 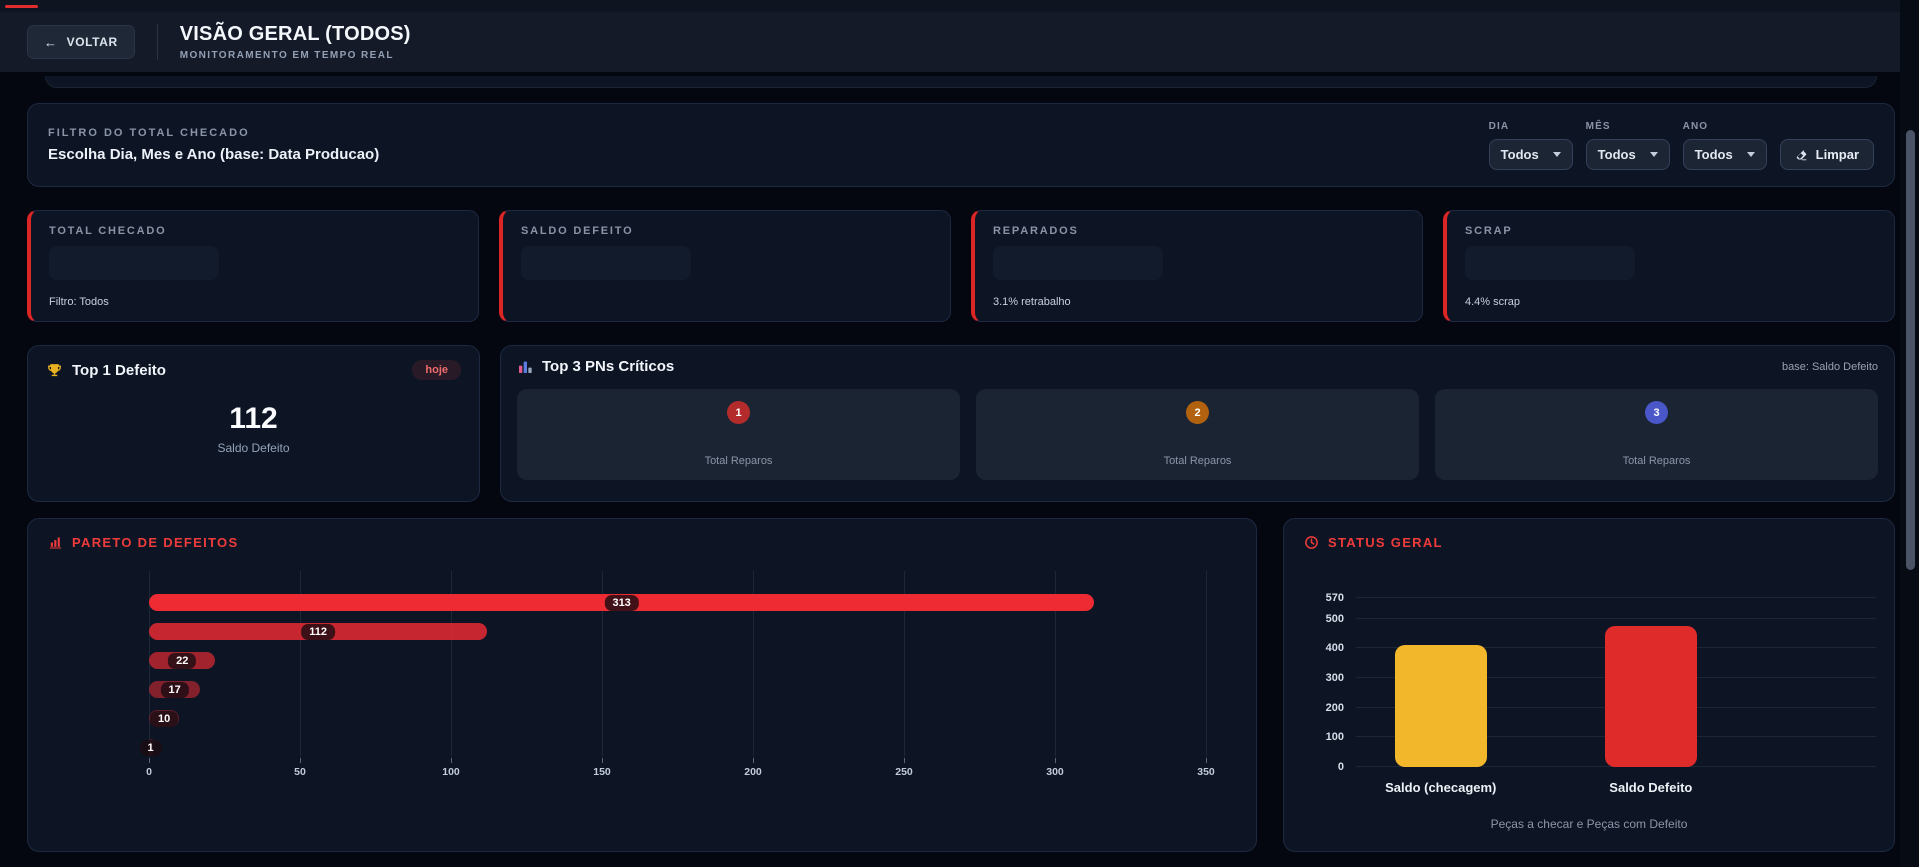 I want to click on top1-header: Top 1 Defeito hoje, so click(x=253, y=370).